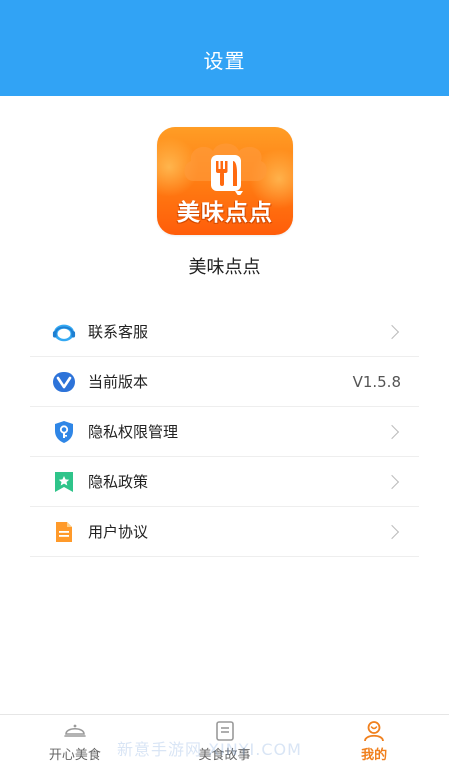 The height and width of the screenshot is (768, 449). Describe the element at coordinates (74, 755) in the screenshot. I see `tab-label: 开心美食` at that location.